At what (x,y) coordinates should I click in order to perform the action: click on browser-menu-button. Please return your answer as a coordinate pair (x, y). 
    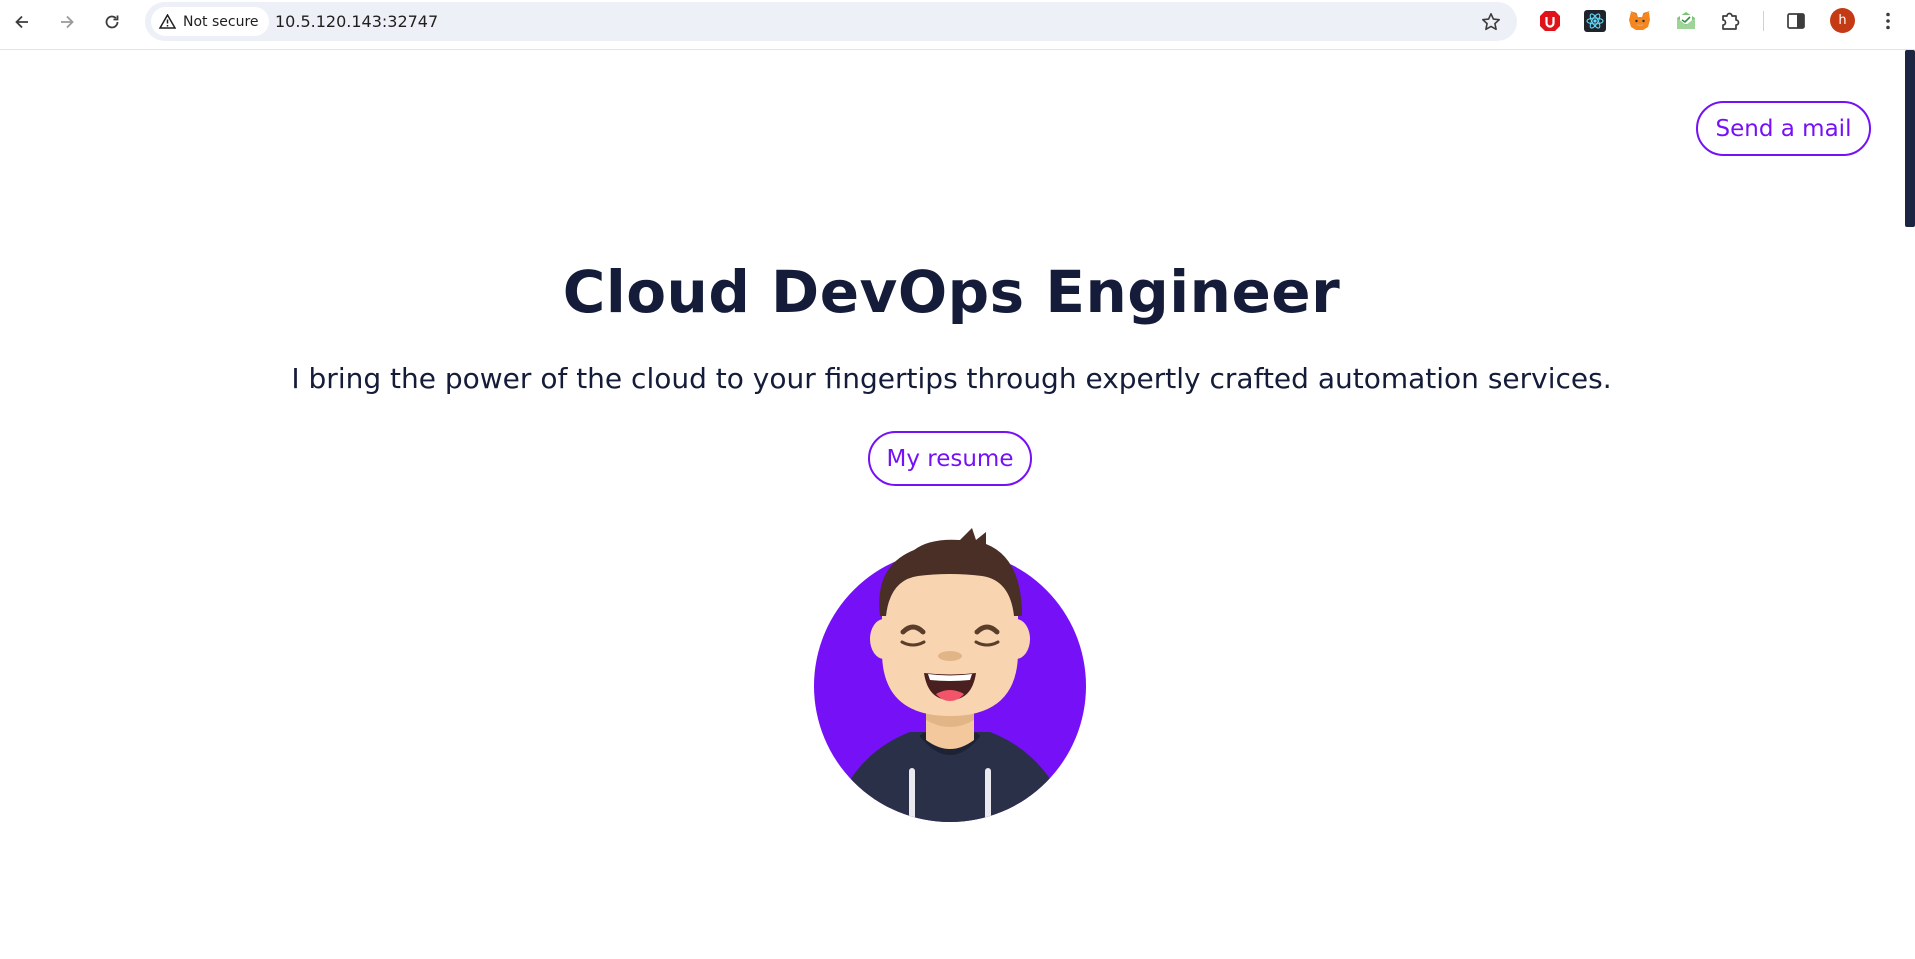
    Looking at the image, I should click on (1888, 21).